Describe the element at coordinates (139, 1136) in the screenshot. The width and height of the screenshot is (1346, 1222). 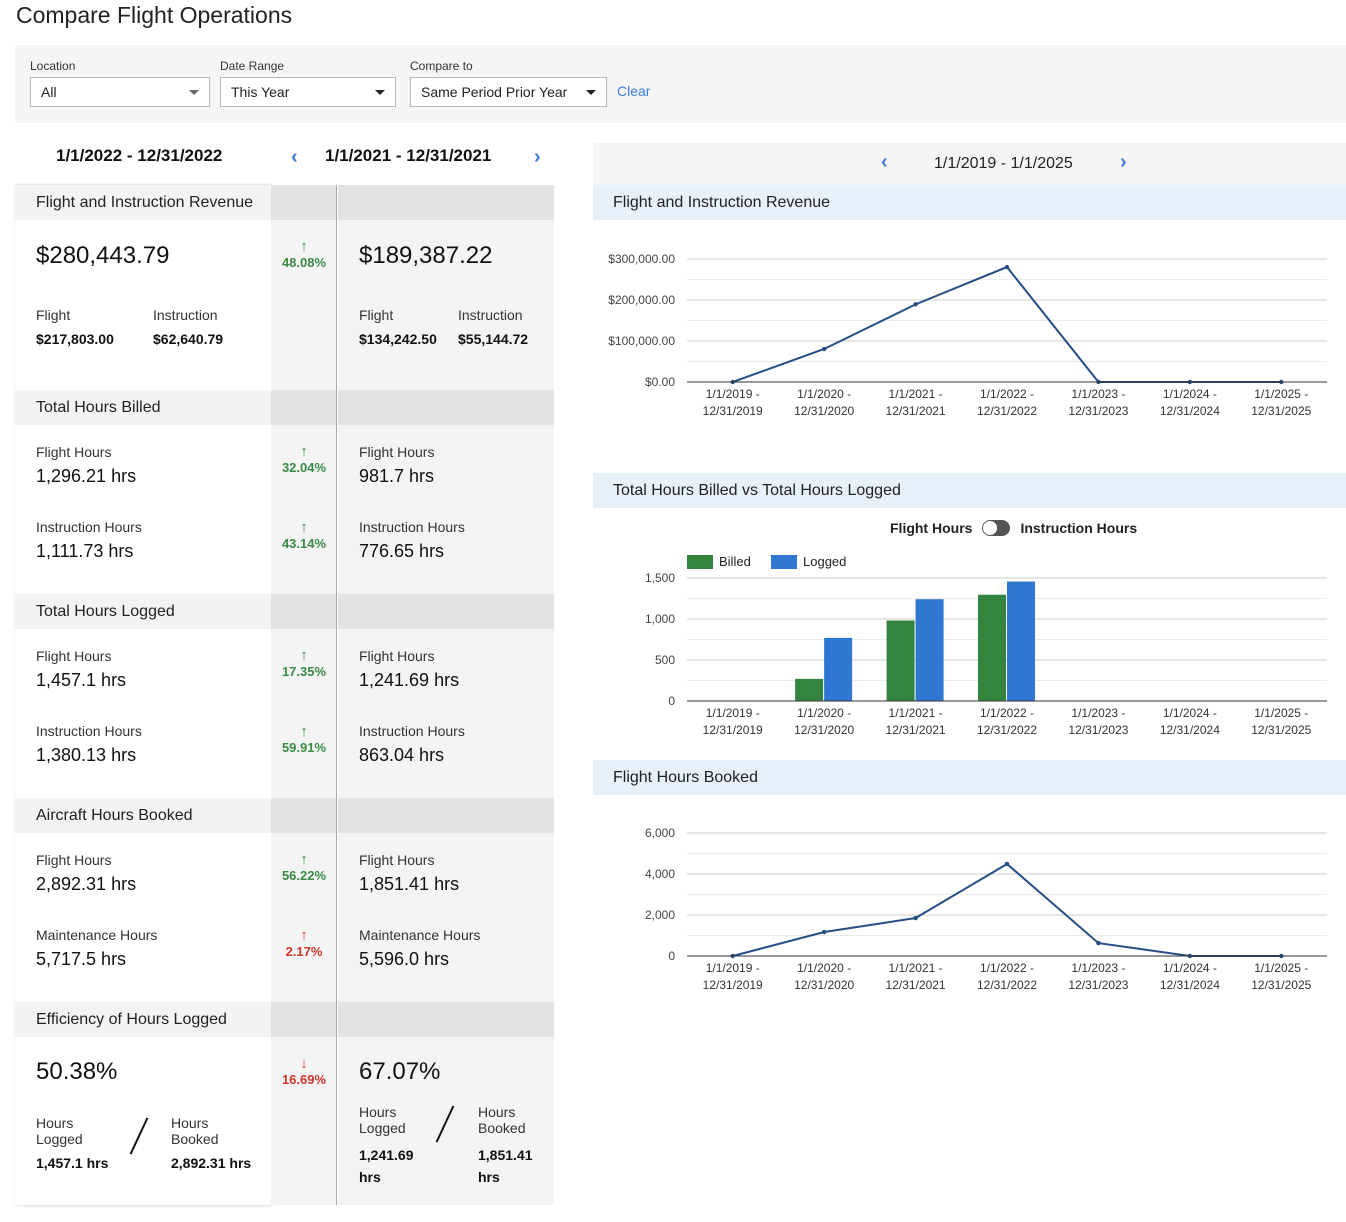
I see `divider-slash-icon` at that location.